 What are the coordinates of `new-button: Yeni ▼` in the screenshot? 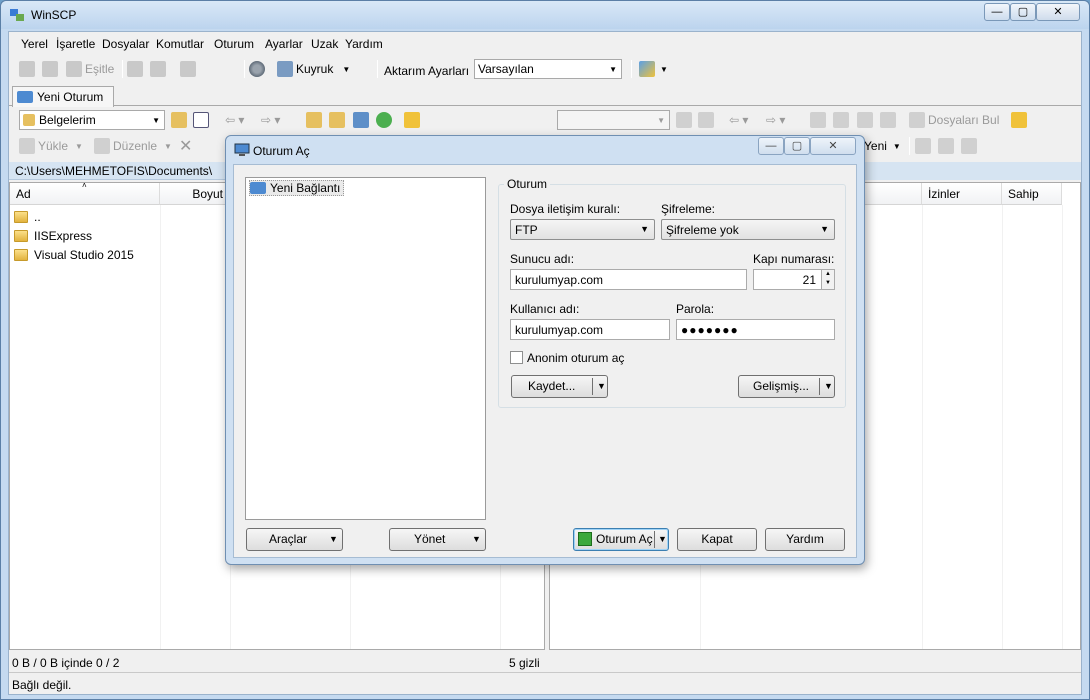 It's located at (882, 146).